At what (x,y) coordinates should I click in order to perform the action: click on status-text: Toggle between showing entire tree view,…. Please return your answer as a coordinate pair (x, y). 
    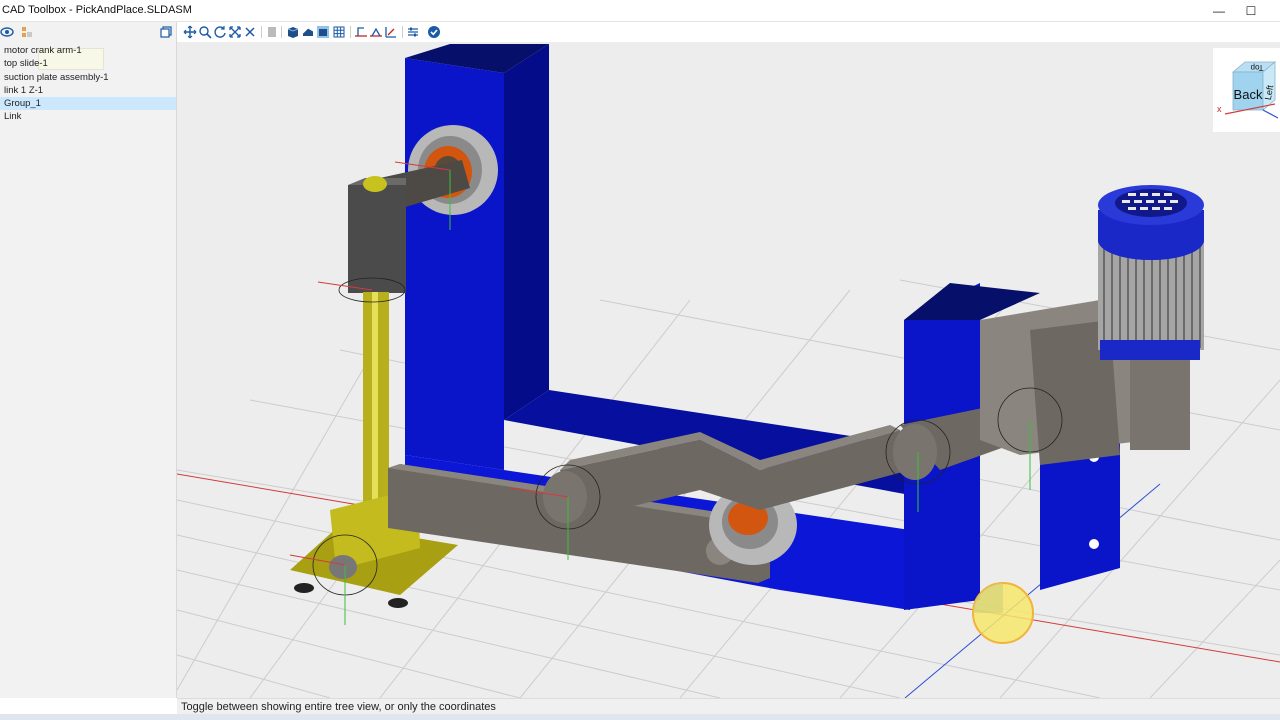
    Looking at the image, I should click on (338, 707).